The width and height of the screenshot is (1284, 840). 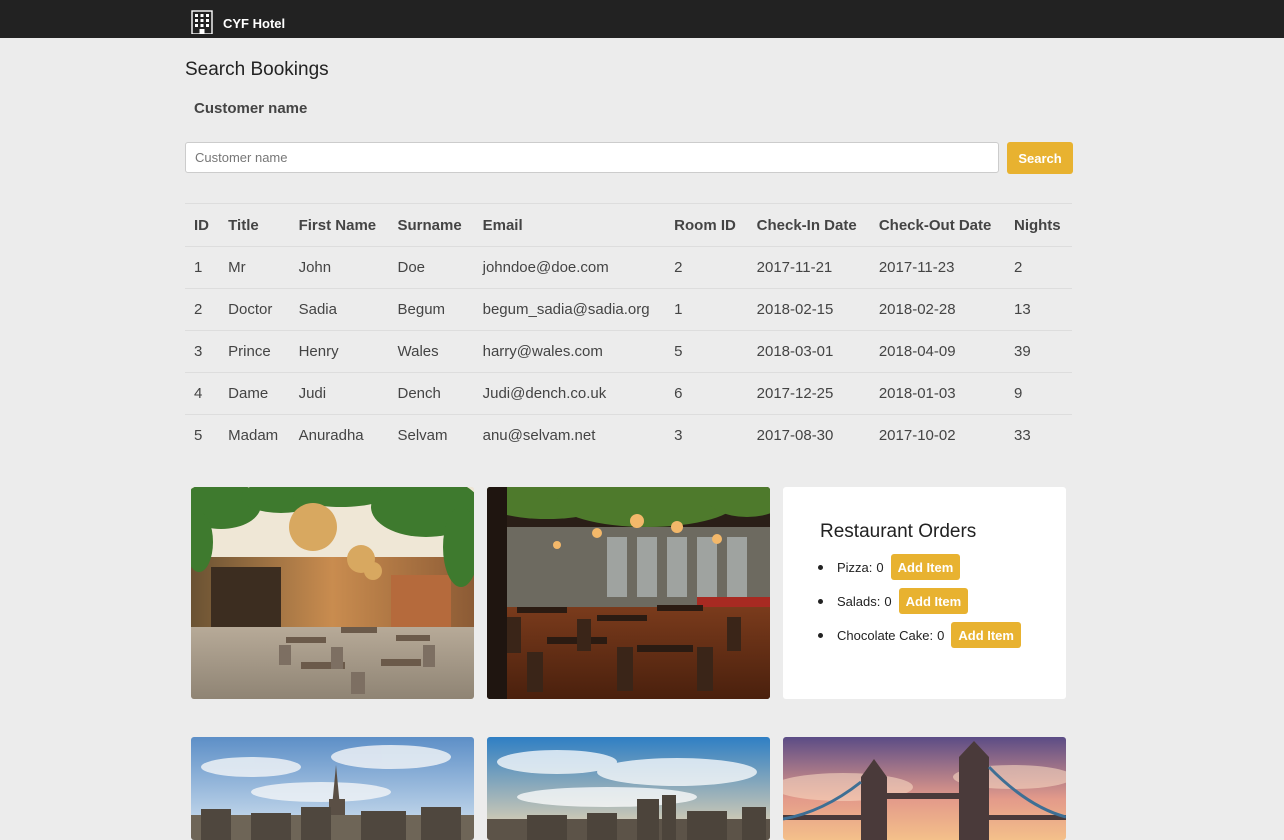 What do you see at coordinates (339, 309) in the screenshot?
I see `cell-first-name: Sadia` at bounding box center [339, 309].